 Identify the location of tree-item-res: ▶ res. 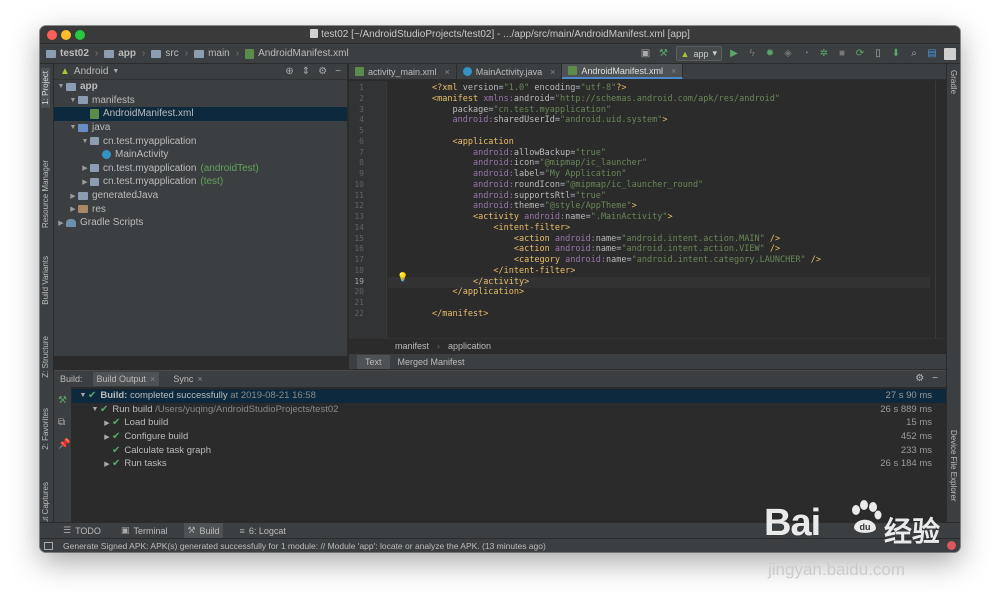
(200, 209).